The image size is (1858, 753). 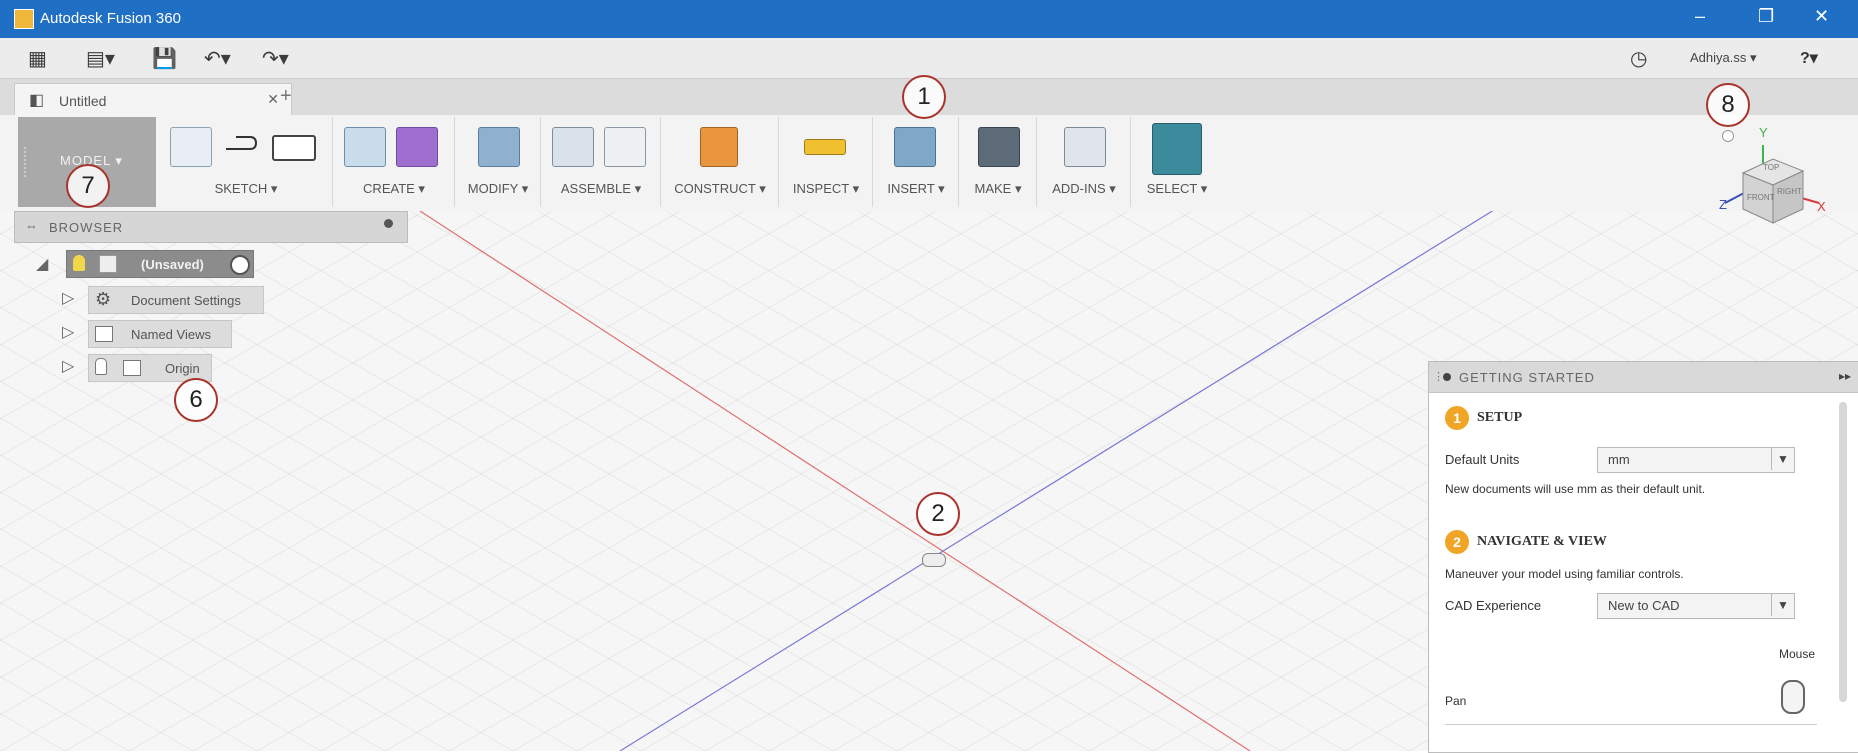 What do you see at coordinates (1843, 552) in the screenshot?
I see `panel-scrollbar` at bounding box center [1843, 552].